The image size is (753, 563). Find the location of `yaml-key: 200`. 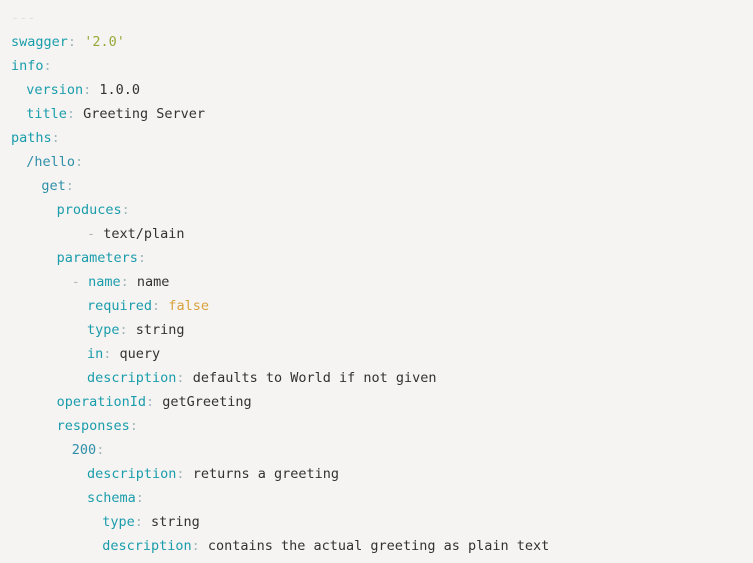

yaml-key: 200 is located at coordinates (84, 450).